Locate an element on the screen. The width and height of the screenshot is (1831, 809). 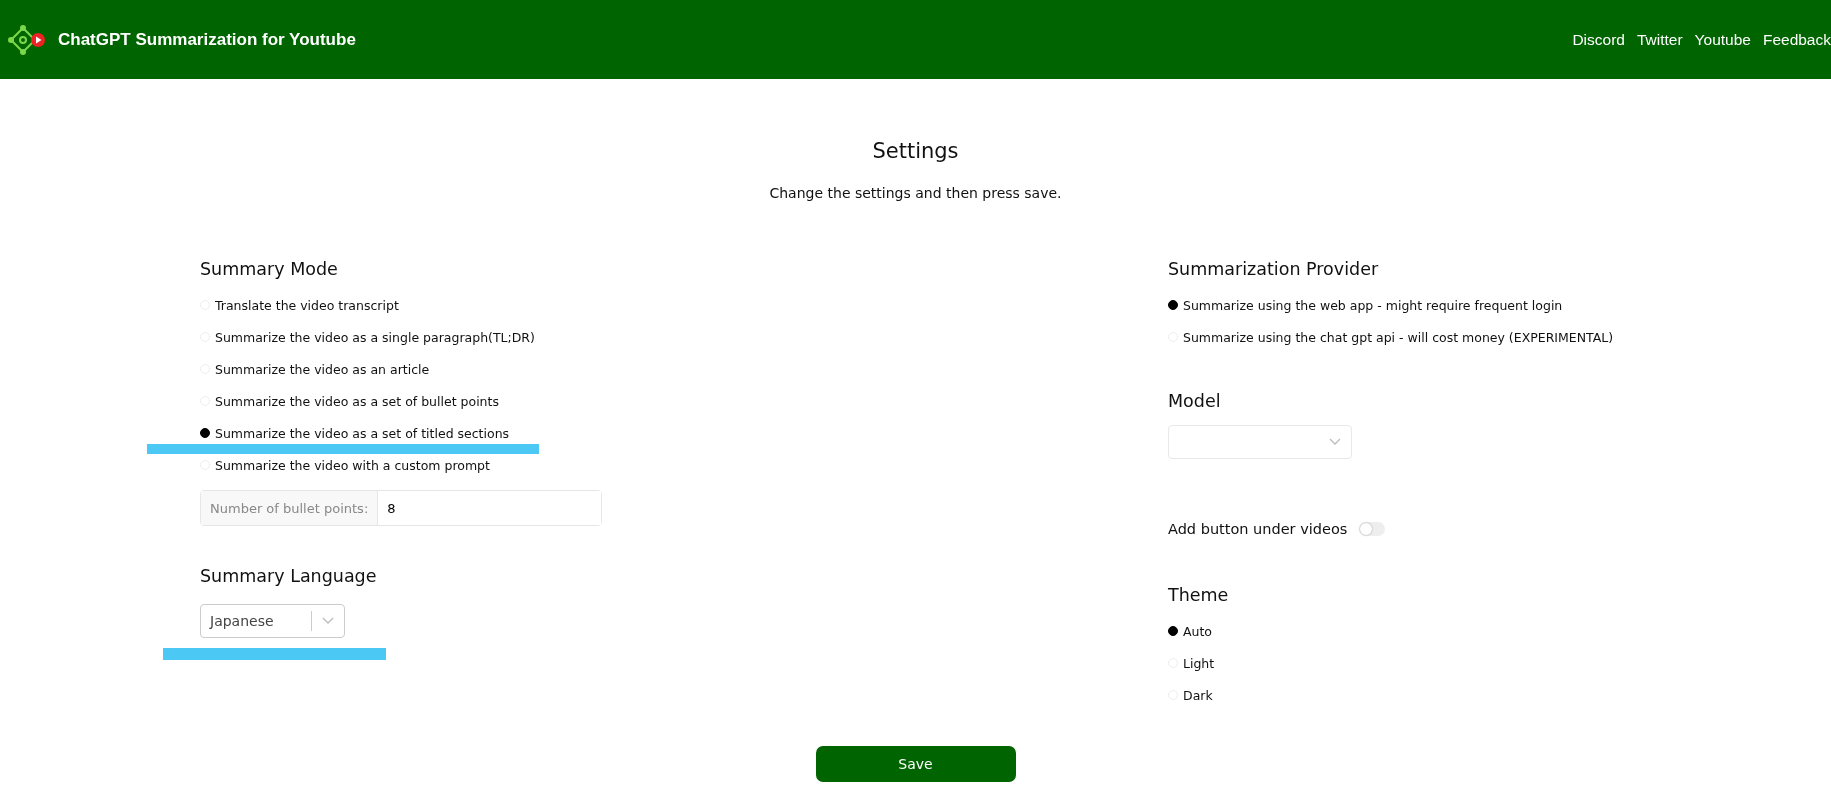
radio-option: Summarize the video as a set of bullet points is located at coordinates (349, 401).